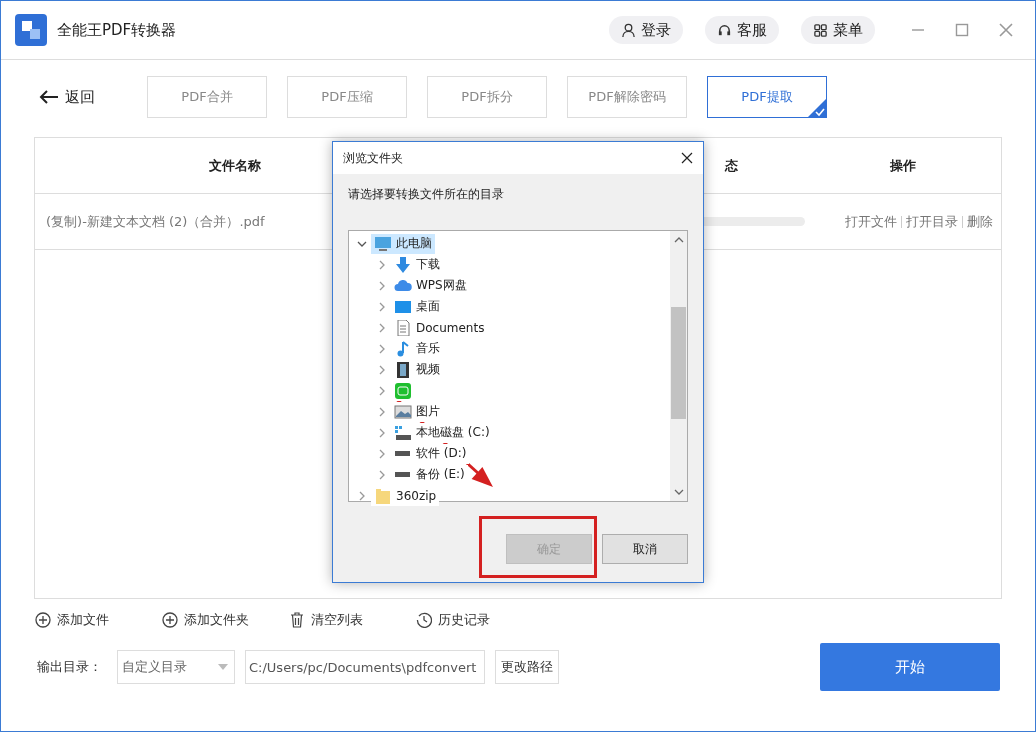 This screenshot has width=1036, height=732. What do you see at coordinates (347, 97) in the screenshot?
I see `tool-tab: PDF压缩` at bounding box center [347, 97].